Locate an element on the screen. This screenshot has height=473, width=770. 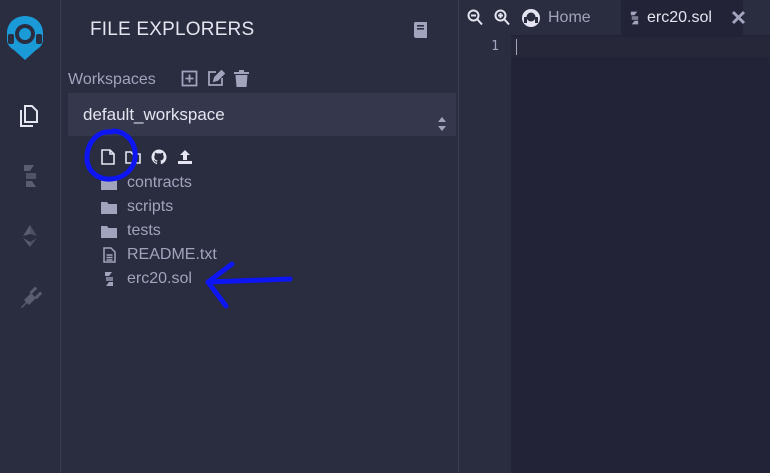
panel-title: FILE EXPLORERS is located at coordinates (172, 29).